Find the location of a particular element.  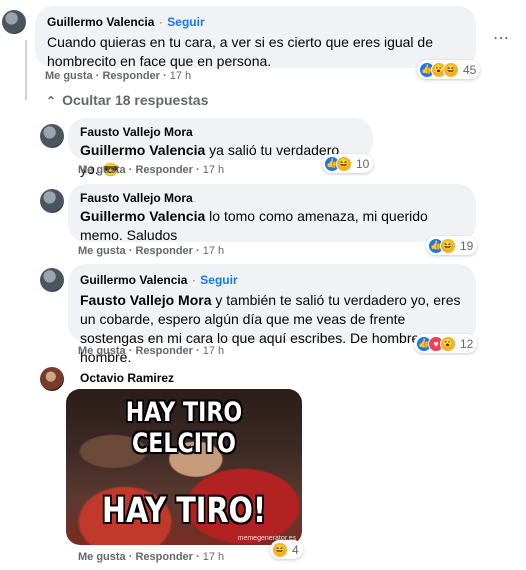

reaction-summary: 👍 😆 10 is located at coordinates (348, 163).